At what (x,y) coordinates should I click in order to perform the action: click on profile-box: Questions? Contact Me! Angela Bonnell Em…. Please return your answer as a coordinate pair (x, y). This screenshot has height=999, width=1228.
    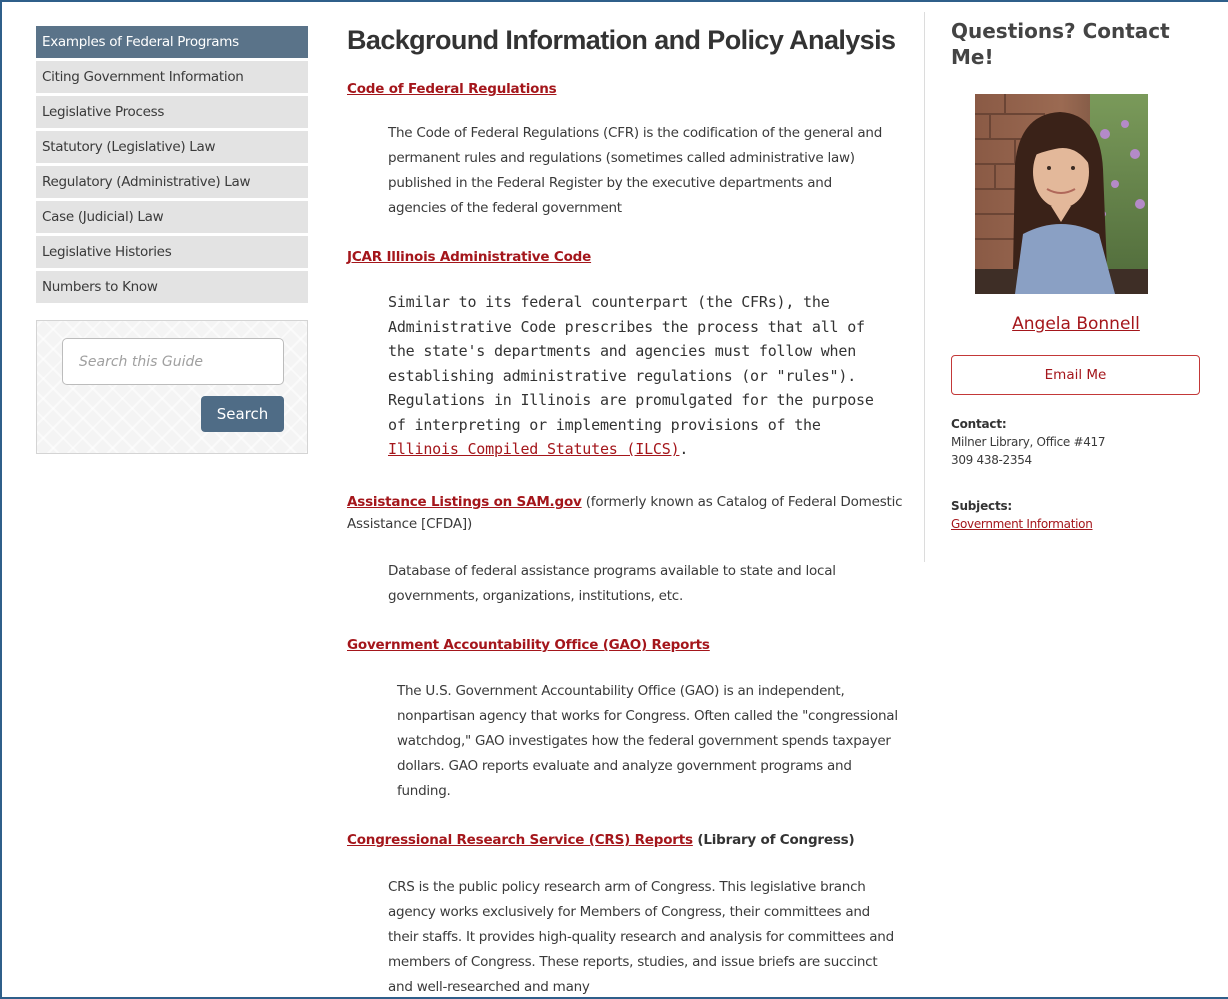
    Looking at the image, I should click on (1076, 287).